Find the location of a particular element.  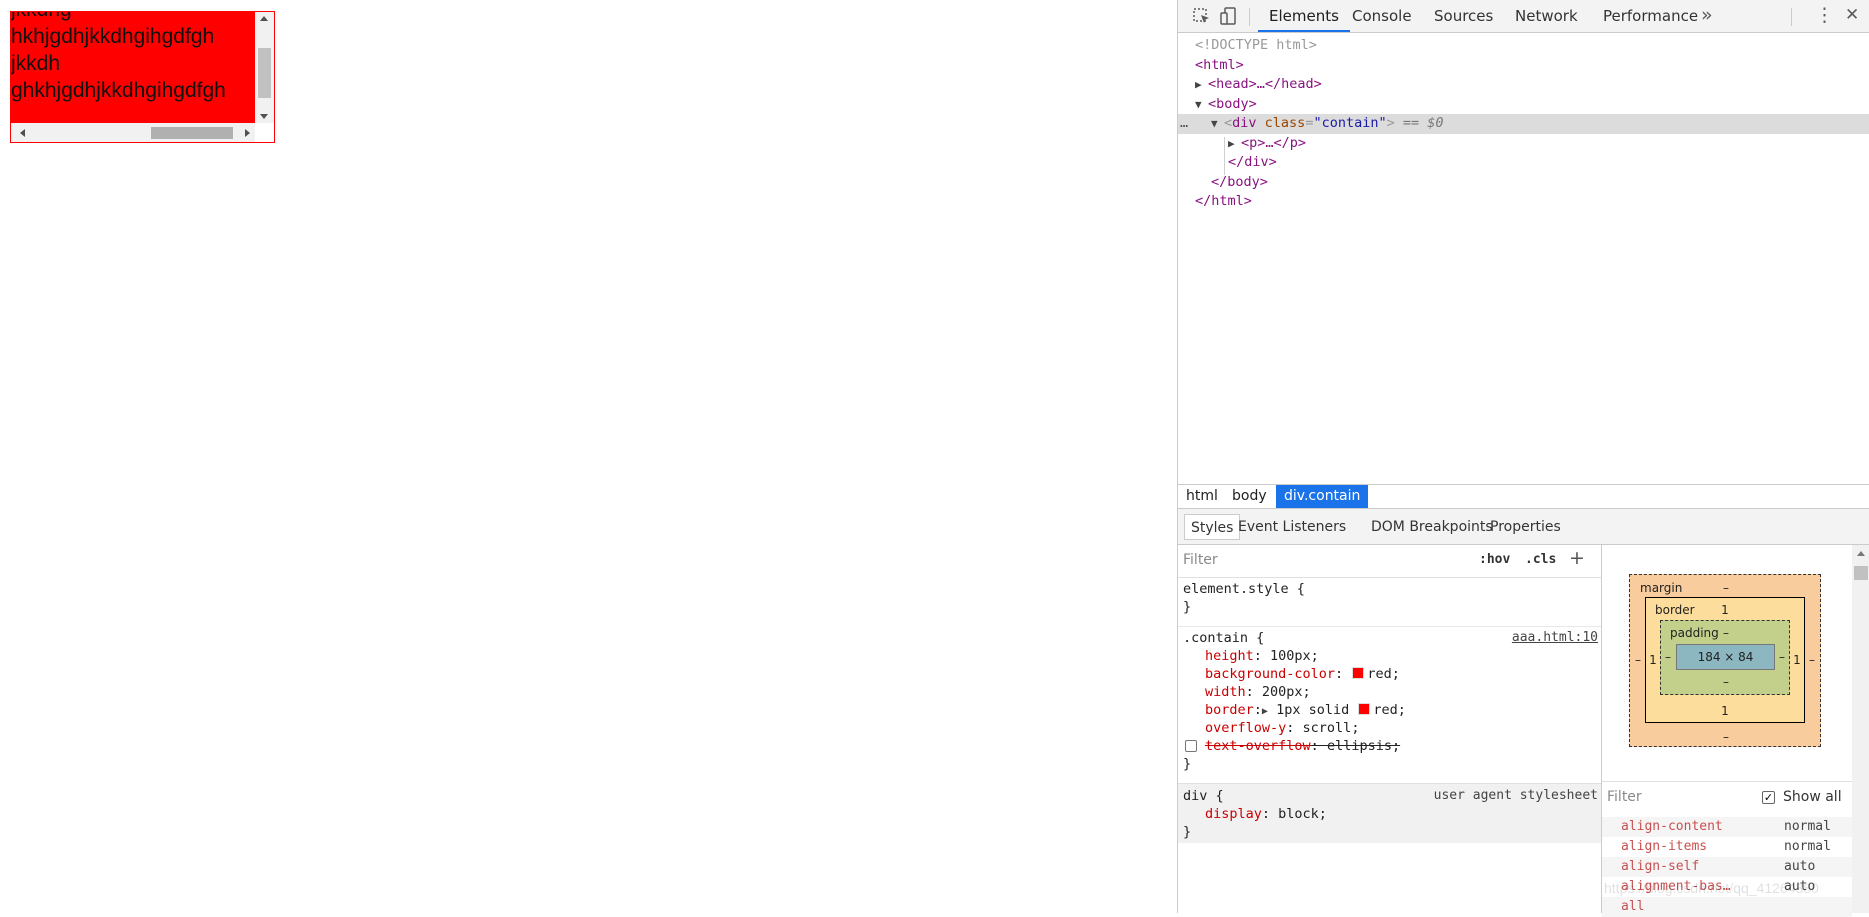

padding-left-value: – is located at coordinates (1668, 657).